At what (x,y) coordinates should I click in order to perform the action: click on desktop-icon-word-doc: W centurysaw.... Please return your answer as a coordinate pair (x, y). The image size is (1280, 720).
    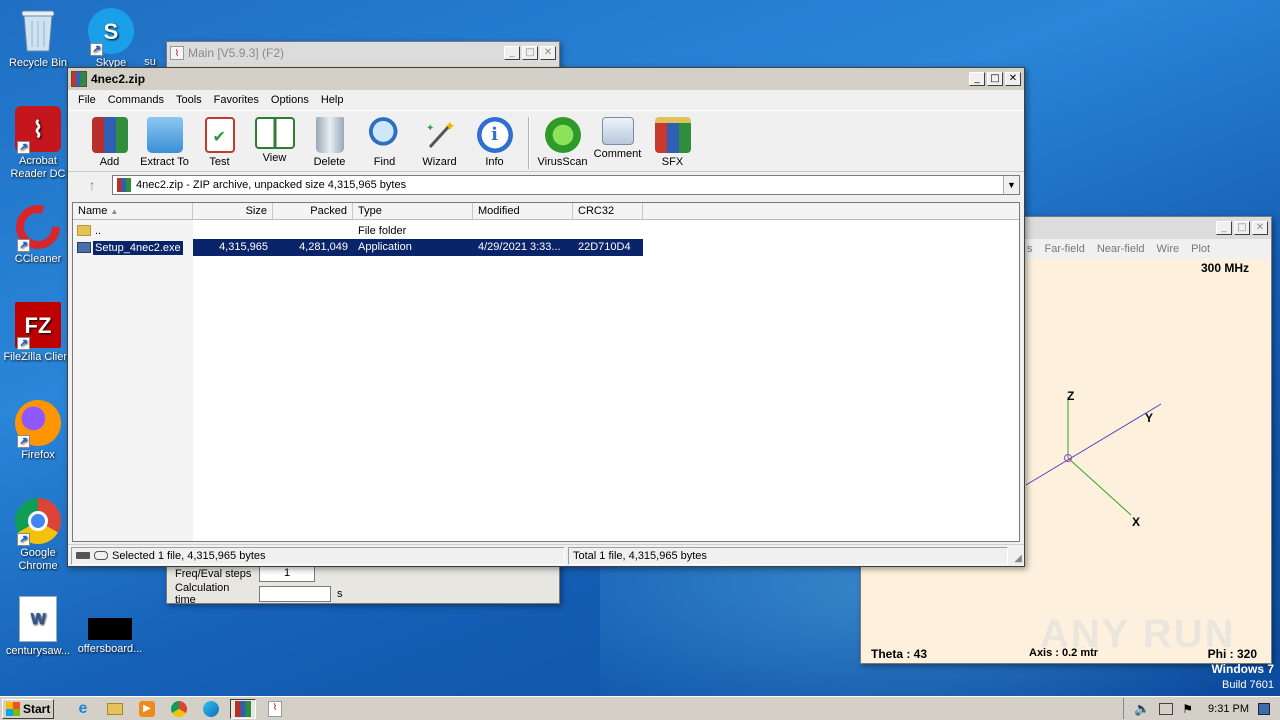
    Looking at the image, I should click on (38, 627).